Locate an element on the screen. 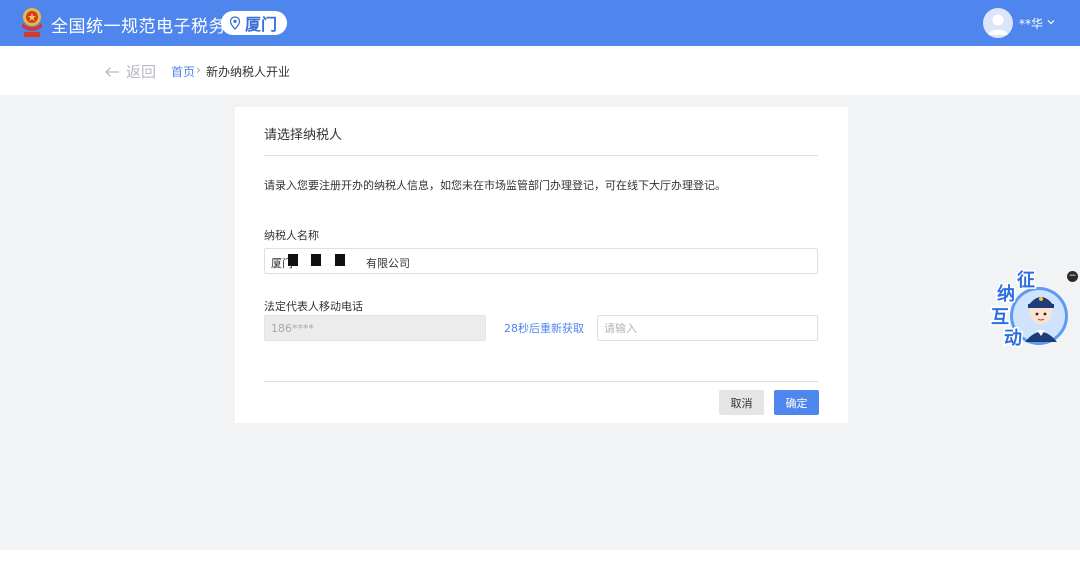  title-divider is located at coordinates (541, 155).